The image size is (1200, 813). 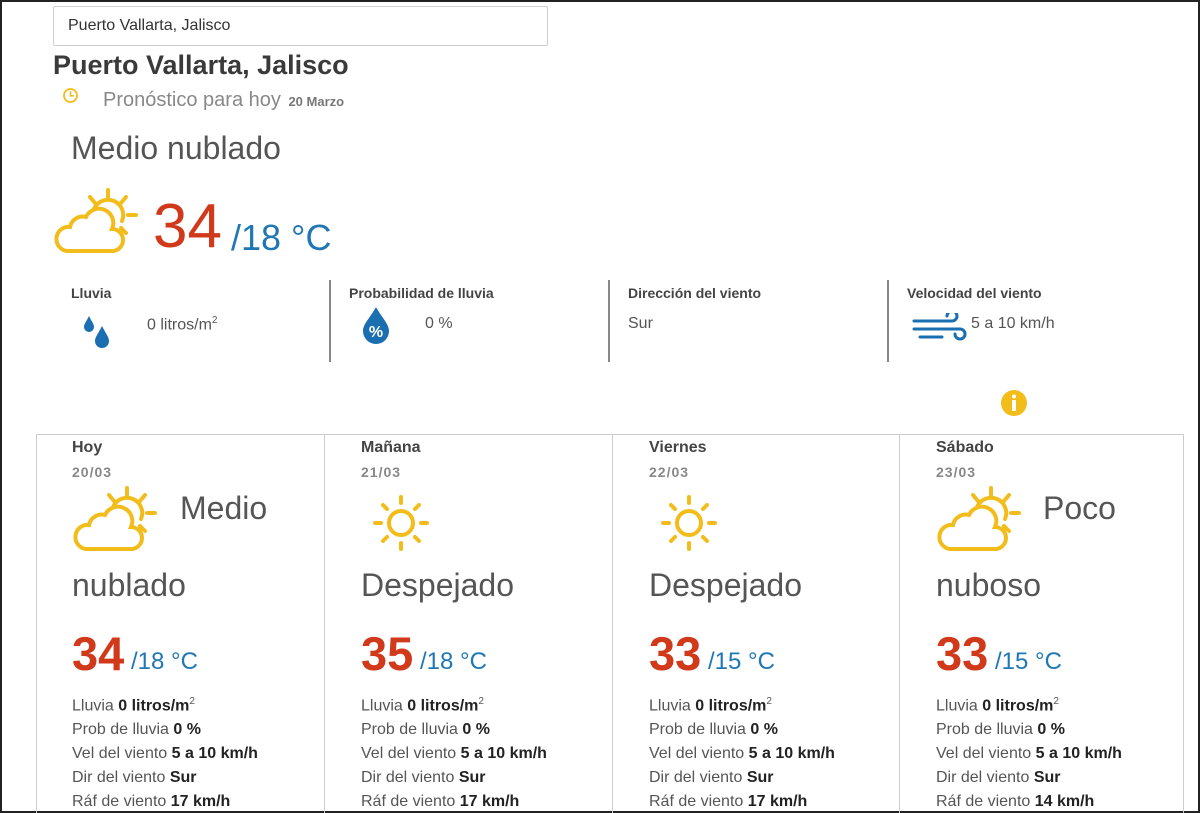 I want to click on current-temp-max: 34, so click(x=187, y=226).